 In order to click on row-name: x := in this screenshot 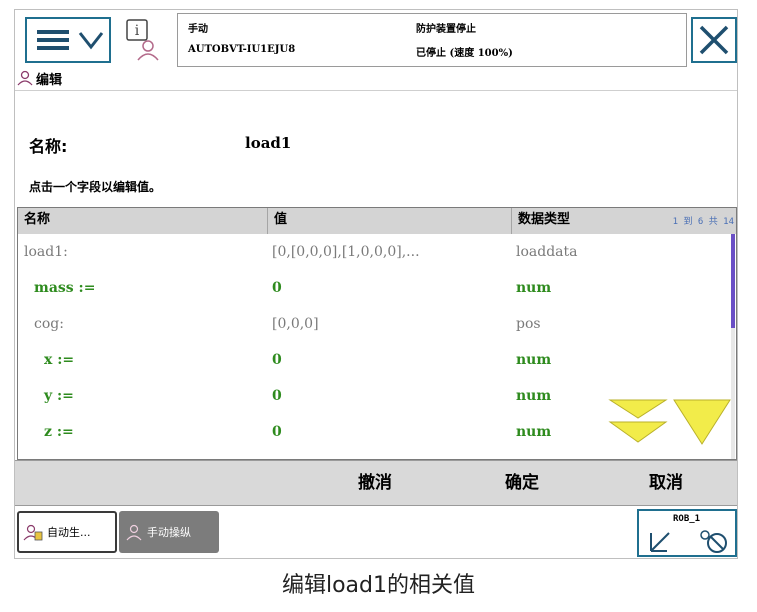, I will do `click(59, 360)`.